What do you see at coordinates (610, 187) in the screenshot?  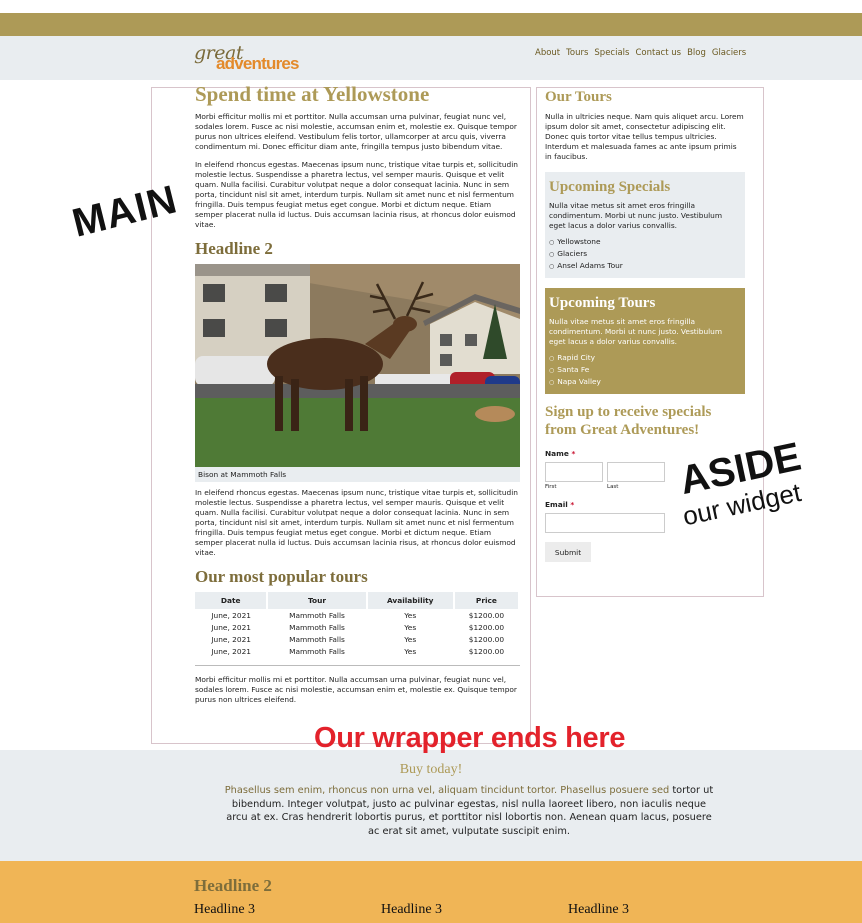 I see `upcoming-specials-title: Upcoming Specials` at bounding box center [610, 187].